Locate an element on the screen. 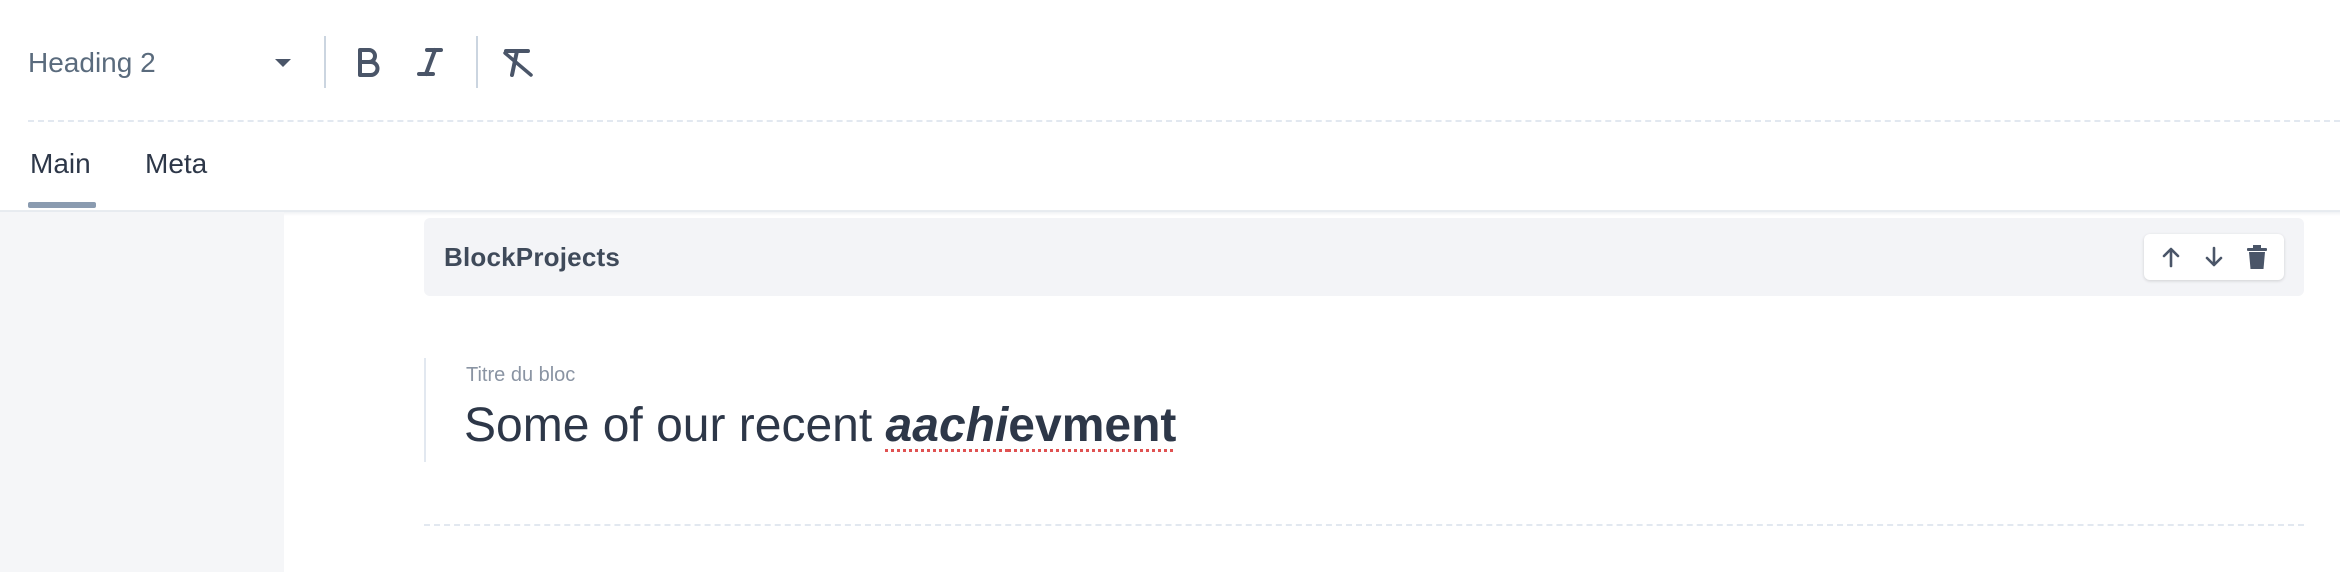  block-title-input: Some of our recent aachievment is located at coordinates (820, 425).